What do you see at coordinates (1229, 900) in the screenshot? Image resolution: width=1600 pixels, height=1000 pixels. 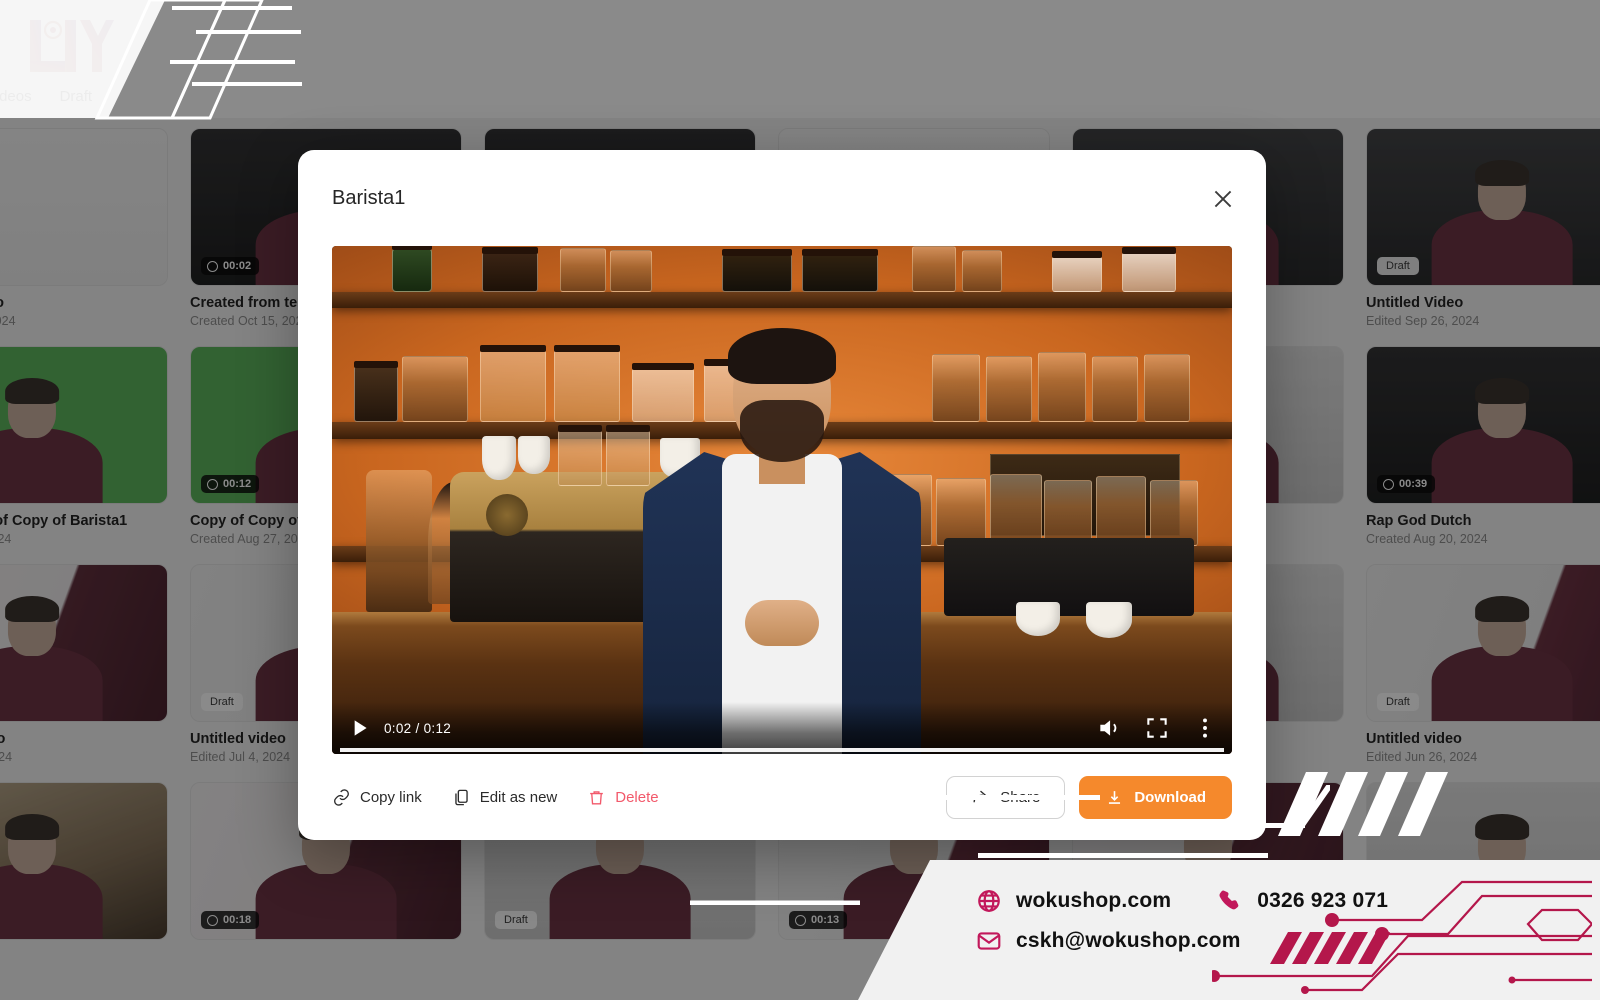 I see `phone-icon` at bounding box center [1229, 900].